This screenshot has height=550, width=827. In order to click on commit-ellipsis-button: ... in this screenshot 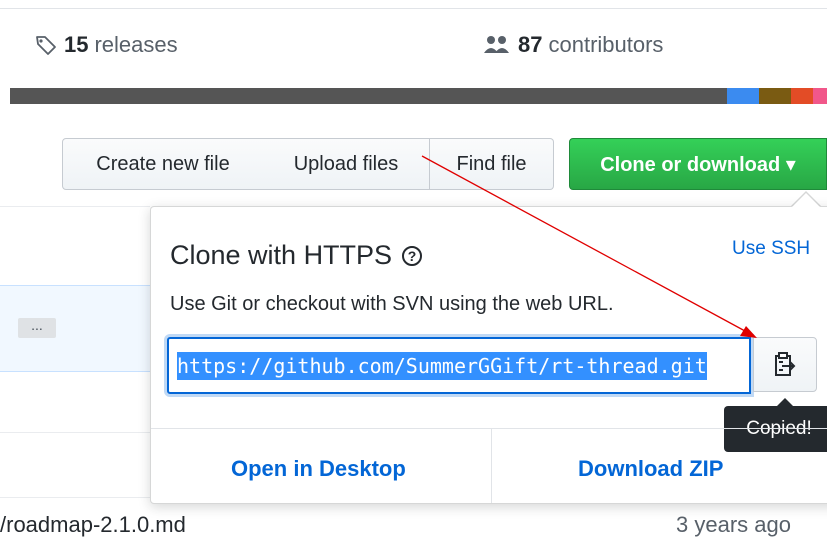, I will do `click(37, 328)`.